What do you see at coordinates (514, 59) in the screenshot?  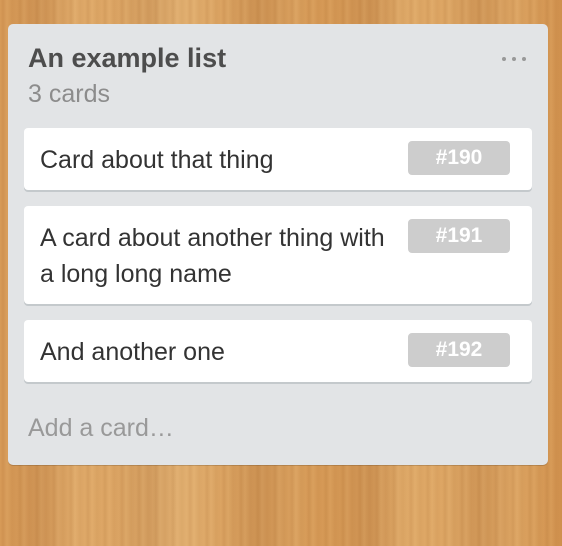 I see `more-dots-icon` at bounding box center [514, 59].